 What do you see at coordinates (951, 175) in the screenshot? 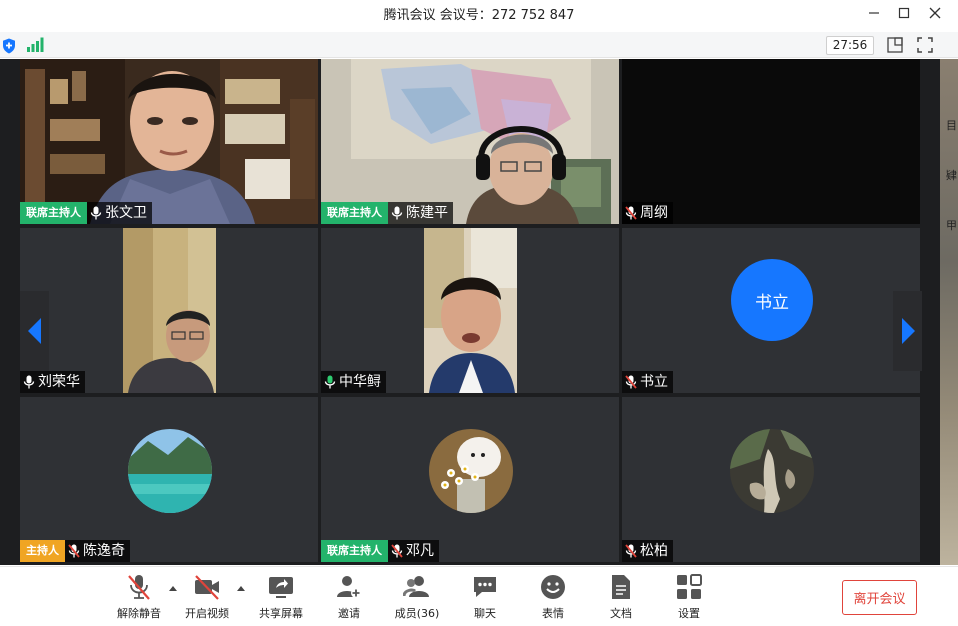
I see `side-text: 肄` at bounding box center [951, 175].